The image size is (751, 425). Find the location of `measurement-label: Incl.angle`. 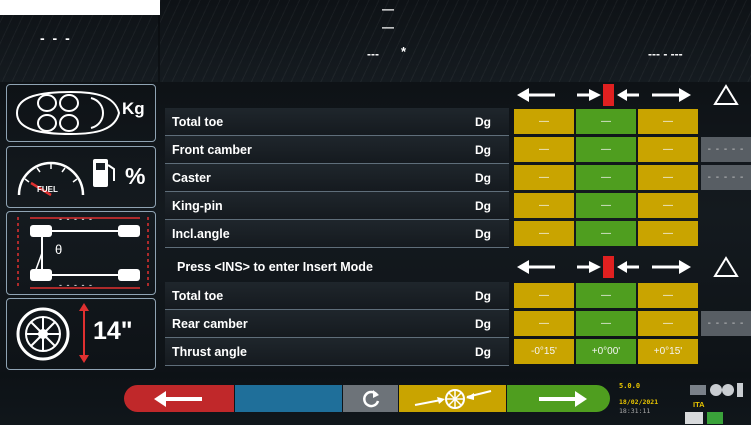

measurement-label: Incl.angle is located at coordinates (201, 234).